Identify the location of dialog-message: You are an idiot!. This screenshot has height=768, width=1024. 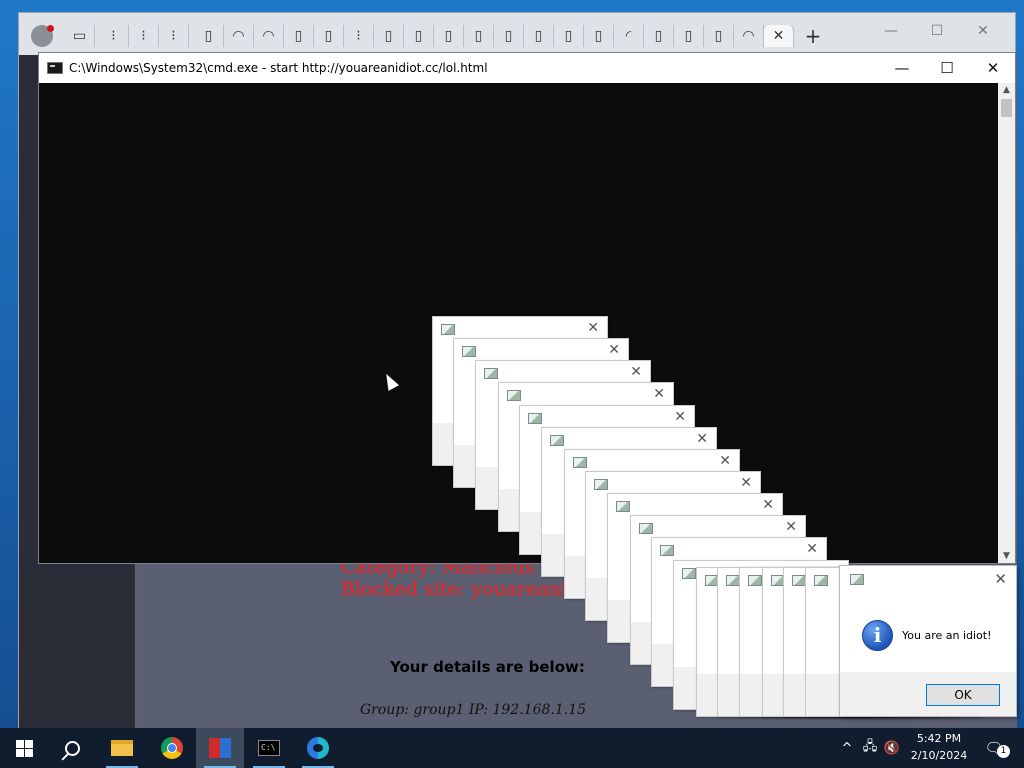
(947, 635).